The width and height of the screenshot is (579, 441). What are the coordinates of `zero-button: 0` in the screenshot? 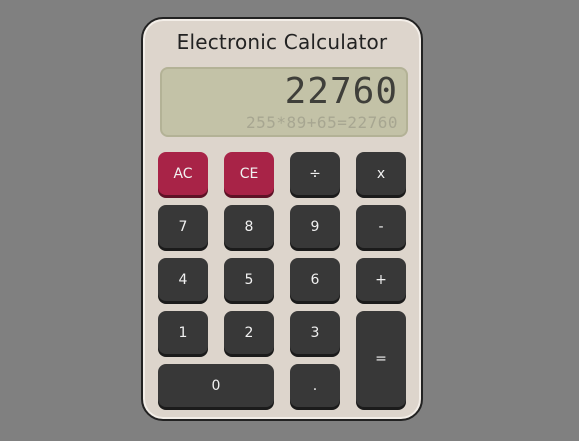 It's located at (216, 385).